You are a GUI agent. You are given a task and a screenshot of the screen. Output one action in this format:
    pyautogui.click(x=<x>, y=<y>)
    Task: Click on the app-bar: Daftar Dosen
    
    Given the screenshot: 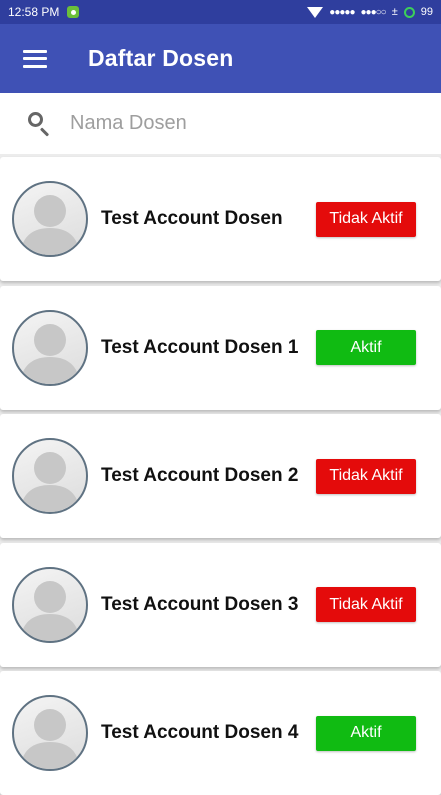 What is the action you would take?
    pyautogui.click(x=220, y=58)
    